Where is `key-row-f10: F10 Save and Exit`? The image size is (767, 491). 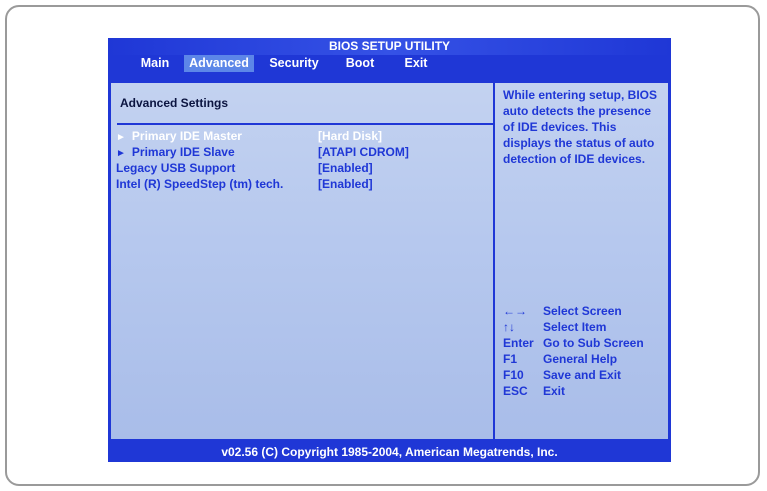
key-row-f10: F10 Save and Exit is located at coordinates (585, 376).